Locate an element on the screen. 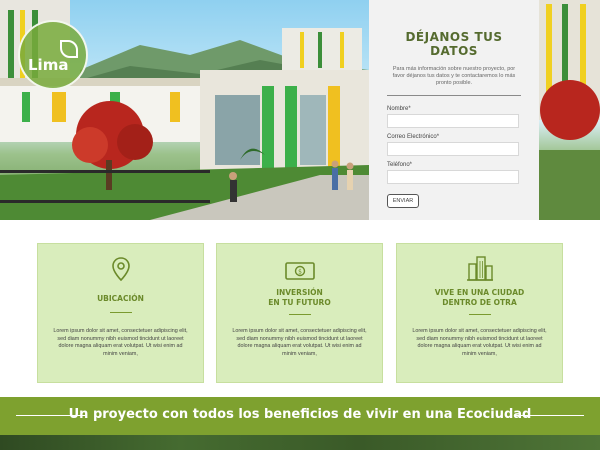 The height and width of the screenshot is (450, 600). form-divider is located at coordinates (454, 95).